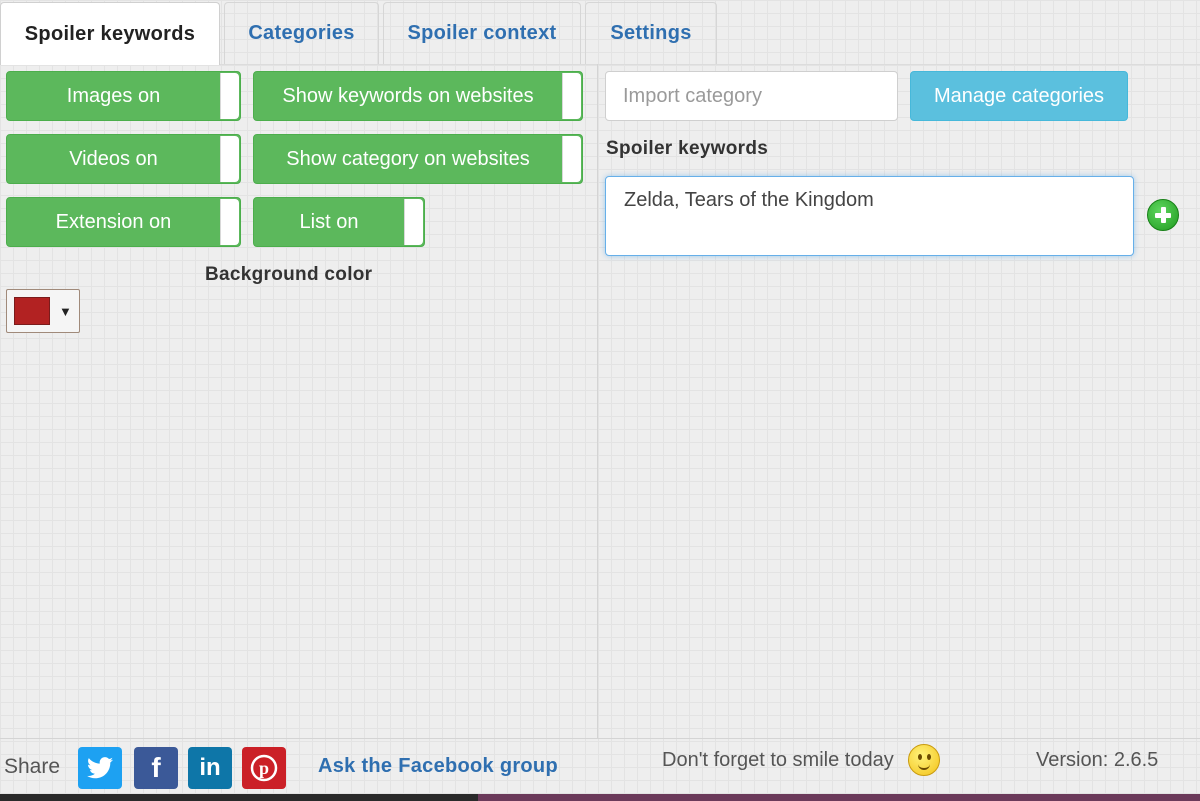 Image resolution: width=1200 pixels, height=801 pixels. I want to click on background-color-picker: ▼, so click(43, 311).